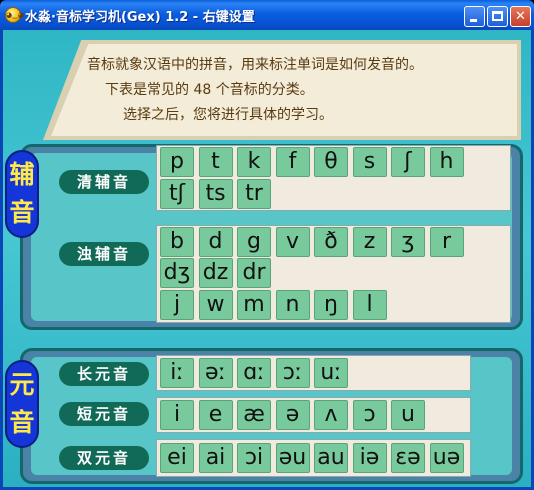 The image size is (534, 490). Describe the element at coordinates (267, 15) in the screenshot. I see `title-bar: ◕‿◕ 水淼·音标学习机(Gex) 1.2 - 右键设置 ✕` at that location.